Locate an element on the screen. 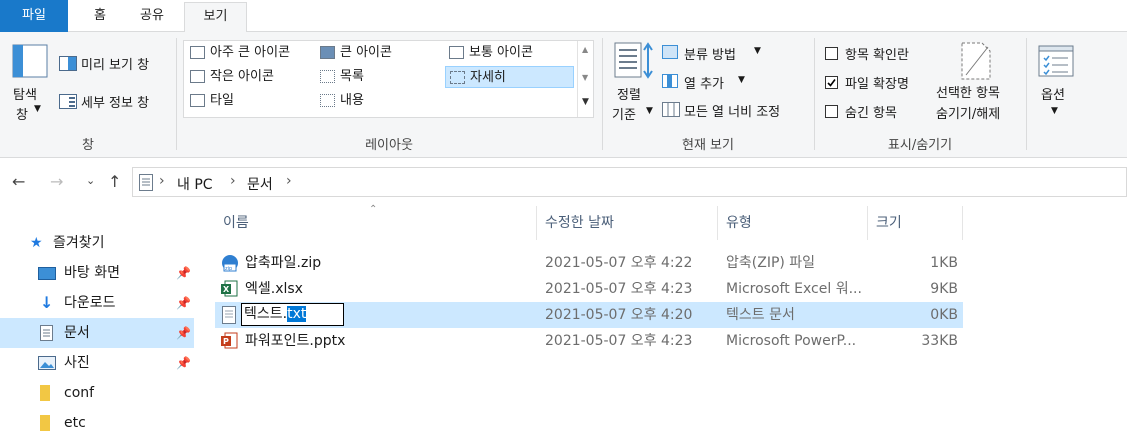  show-hide-group-label: 표시/숨기기 is located at coordinates (920, 145).